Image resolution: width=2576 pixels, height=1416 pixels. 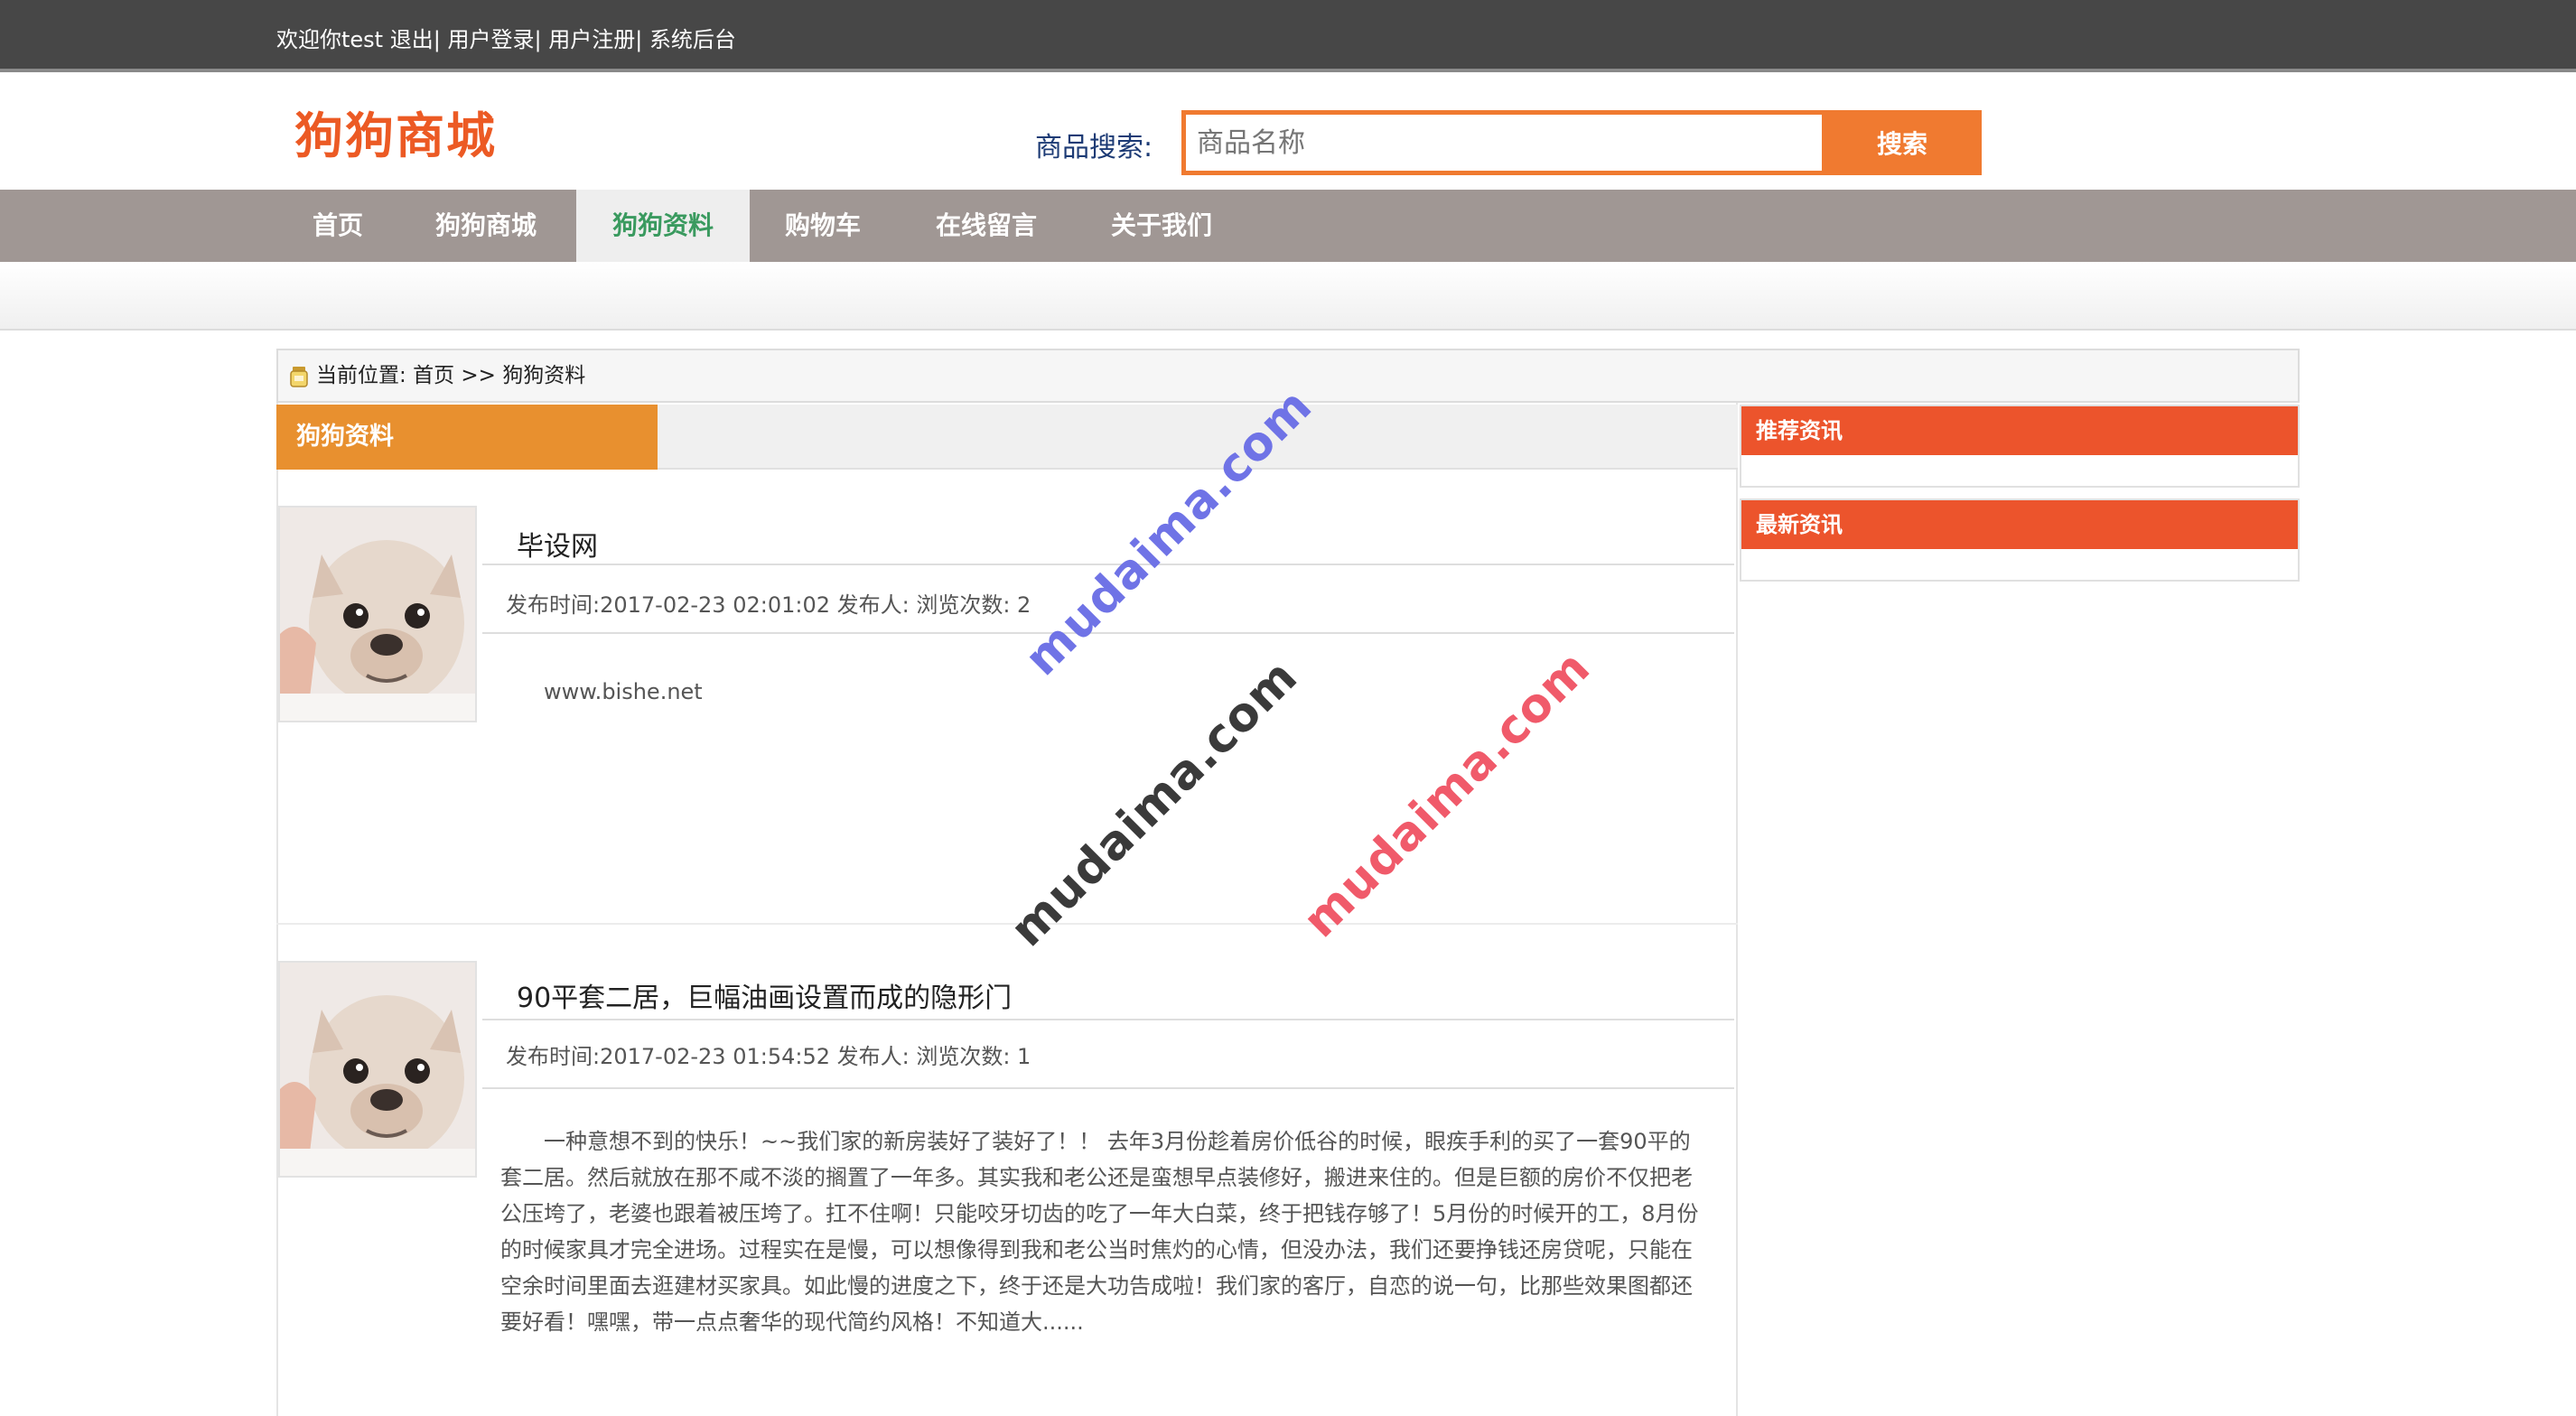 What do you see at coordinates (768, 1056) in the screenshot?
I see `article-meta: 发布时间:2017-02-23 01:54:52 发布人: 浏览次数: 1` at bounding box center [768, 1056].